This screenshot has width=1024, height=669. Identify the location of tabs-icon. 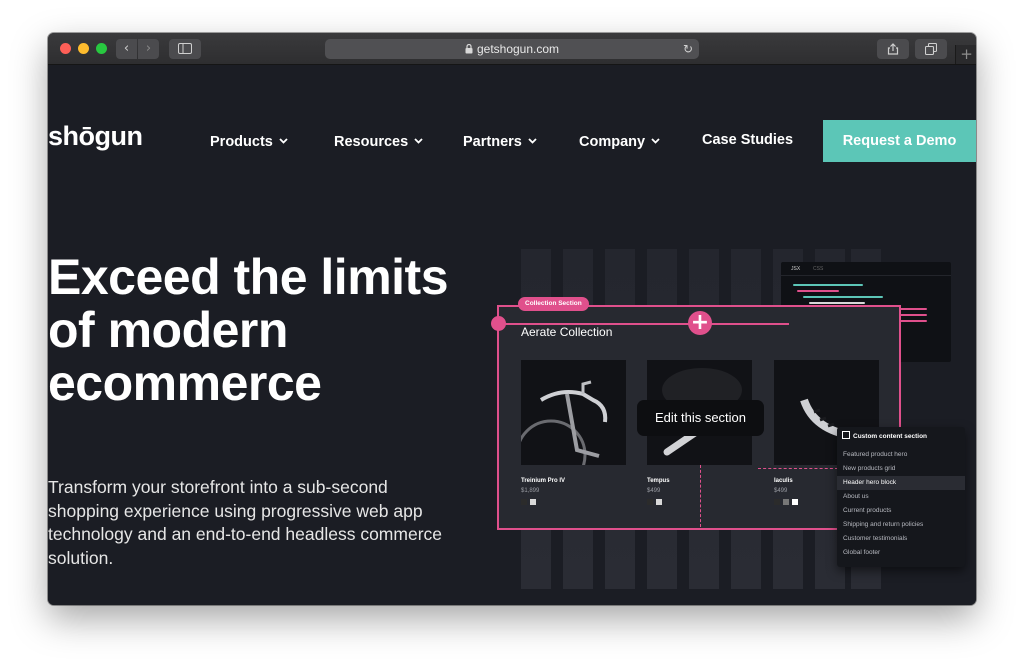
(931, 49).